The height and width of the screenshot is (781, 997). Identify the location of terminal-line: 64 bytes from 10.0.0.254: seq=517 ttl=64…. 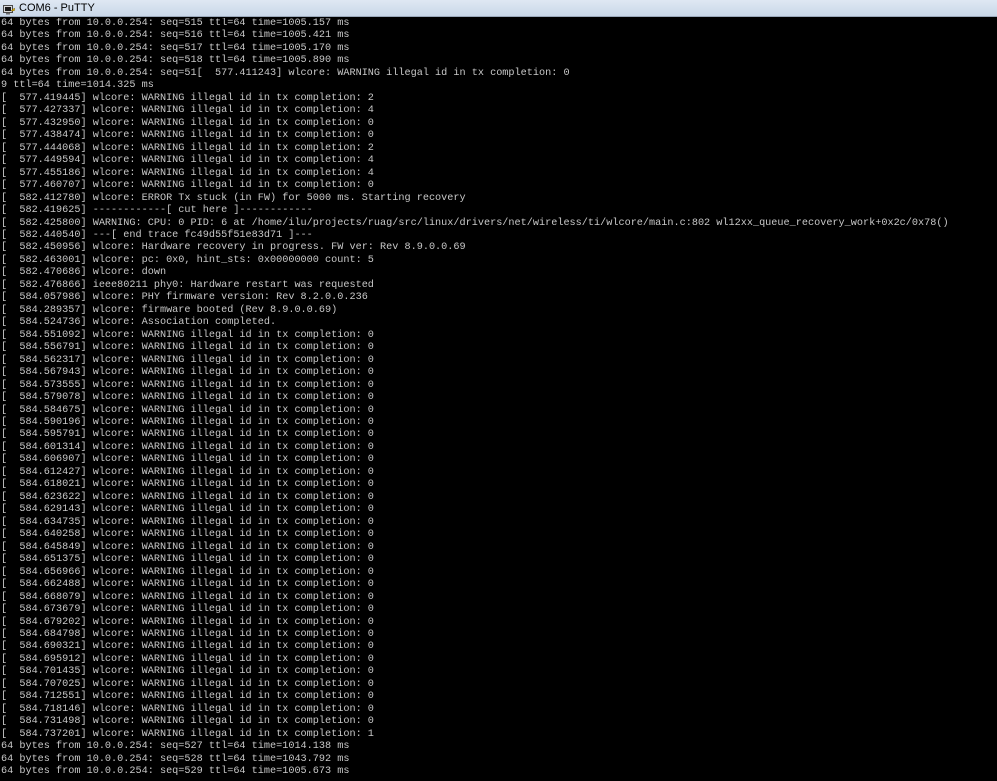
(175, 48).